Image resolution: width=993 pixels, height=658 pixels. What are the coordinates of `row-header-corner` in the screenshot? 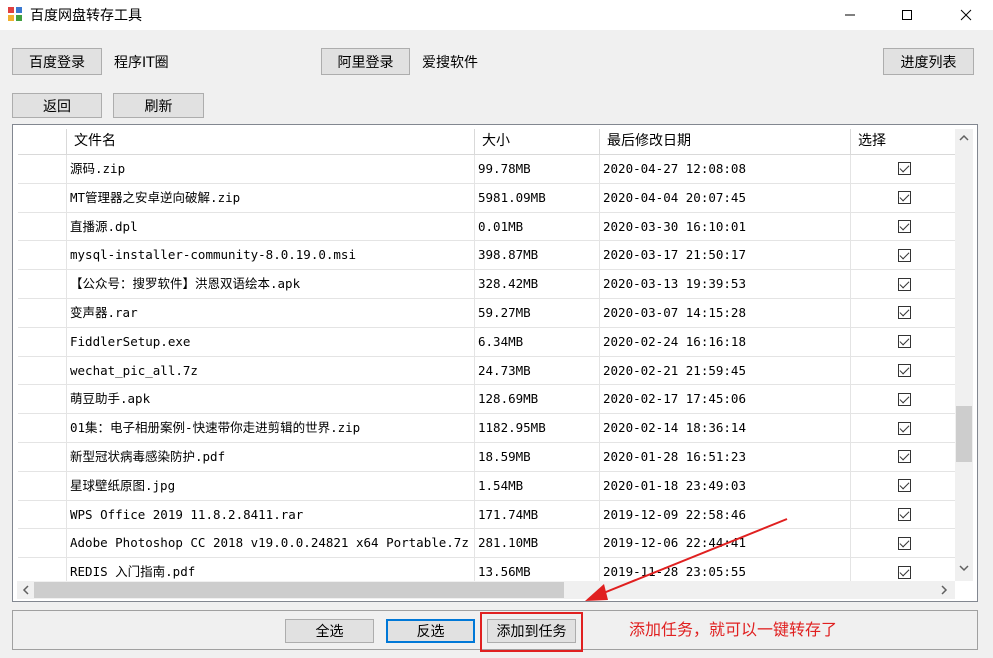 It's located at (42, 141).